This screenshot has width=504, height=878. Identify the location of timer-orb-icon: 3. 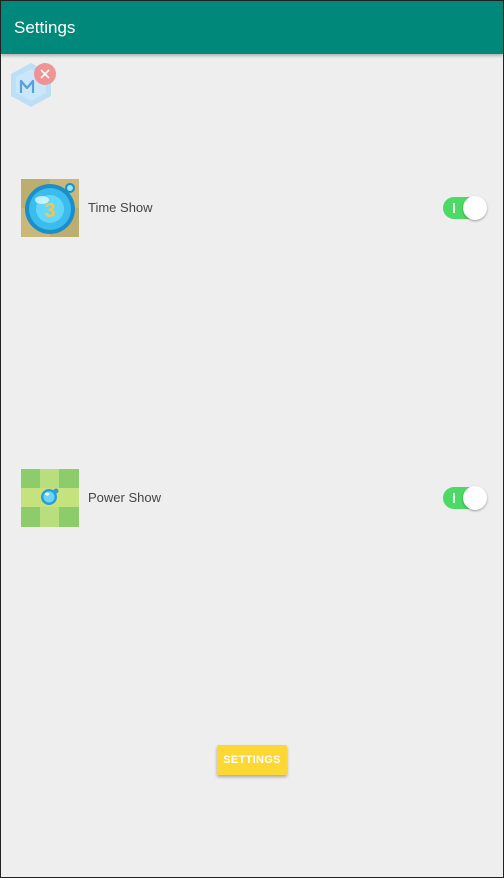
(50, 208).